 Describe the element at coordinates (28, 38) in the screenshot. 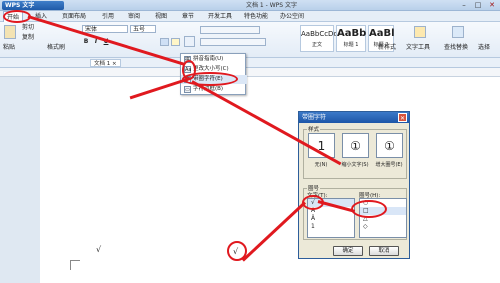

I see `copy-button: 复制` at that location.